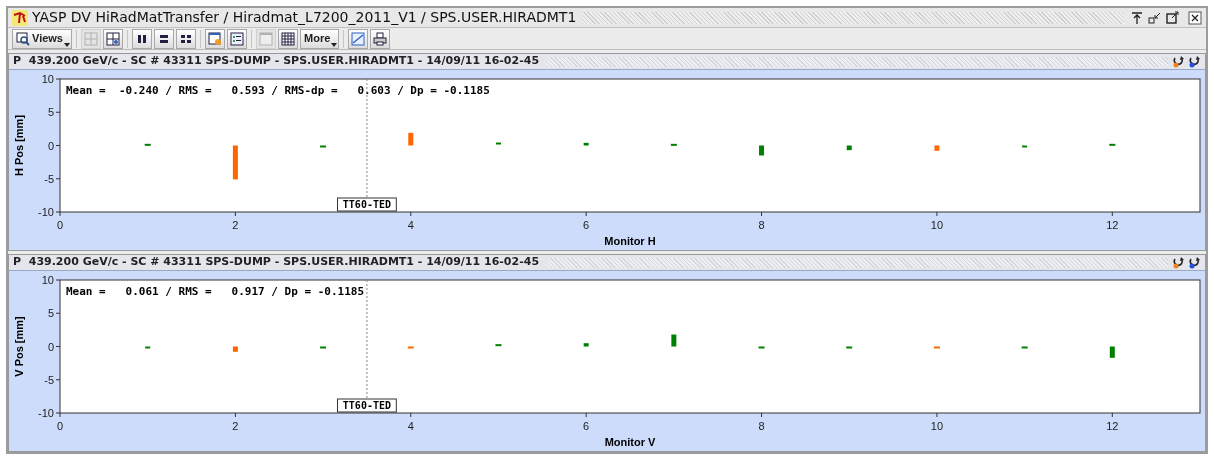 Image resolution: width=1214 pixels, height=459 pixels. Describe the element at coordinates (20, 17) in the screenshot. I see `app-logo-icon` at that location.